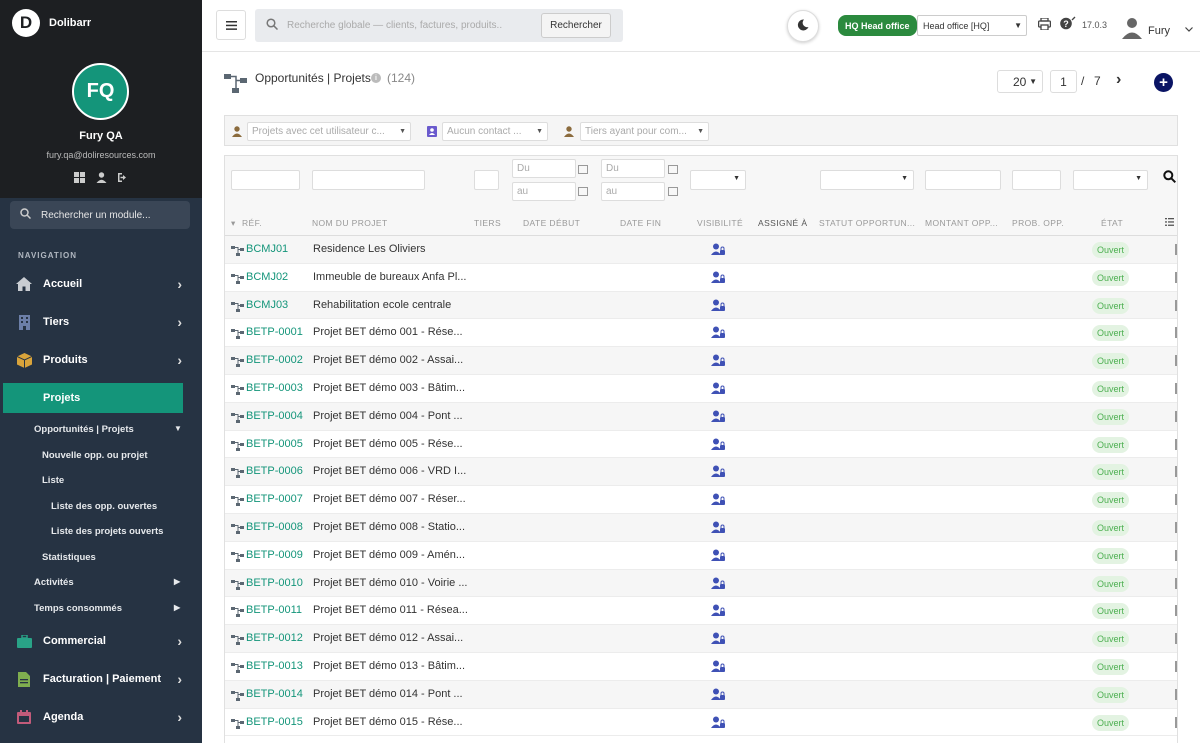  Describe the element at coordinates (329, 131) in the screenshot. I see `filter-user-select: Projets avec cet utilisateur c... ▼` at that location.